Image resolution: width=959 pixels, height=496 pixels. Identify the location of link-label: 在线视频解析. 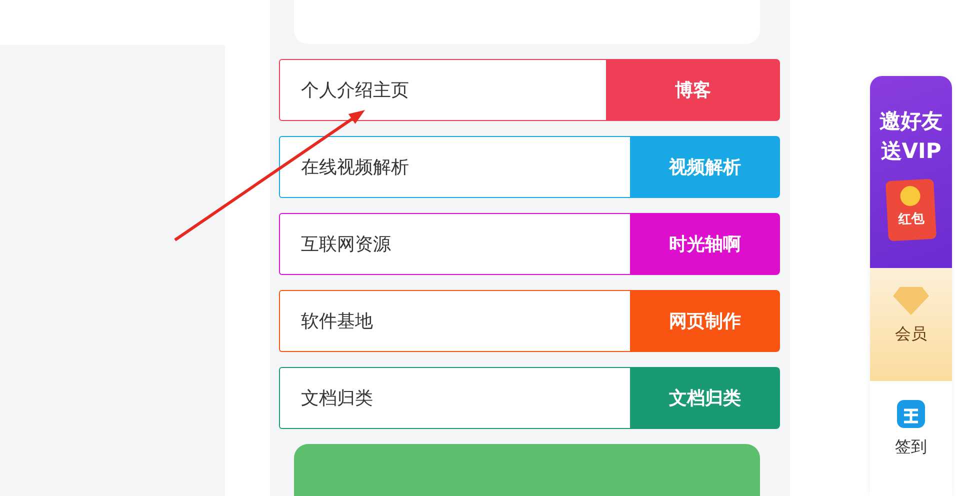
(454, 167).